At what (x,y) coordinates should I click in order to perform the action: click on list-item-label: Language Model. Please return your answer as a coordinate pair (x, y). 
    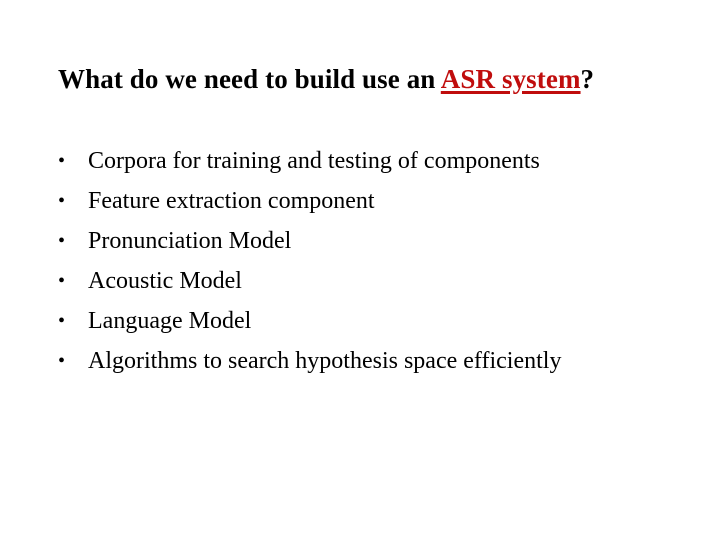
    Looking at the image, I should click on (170, 321).